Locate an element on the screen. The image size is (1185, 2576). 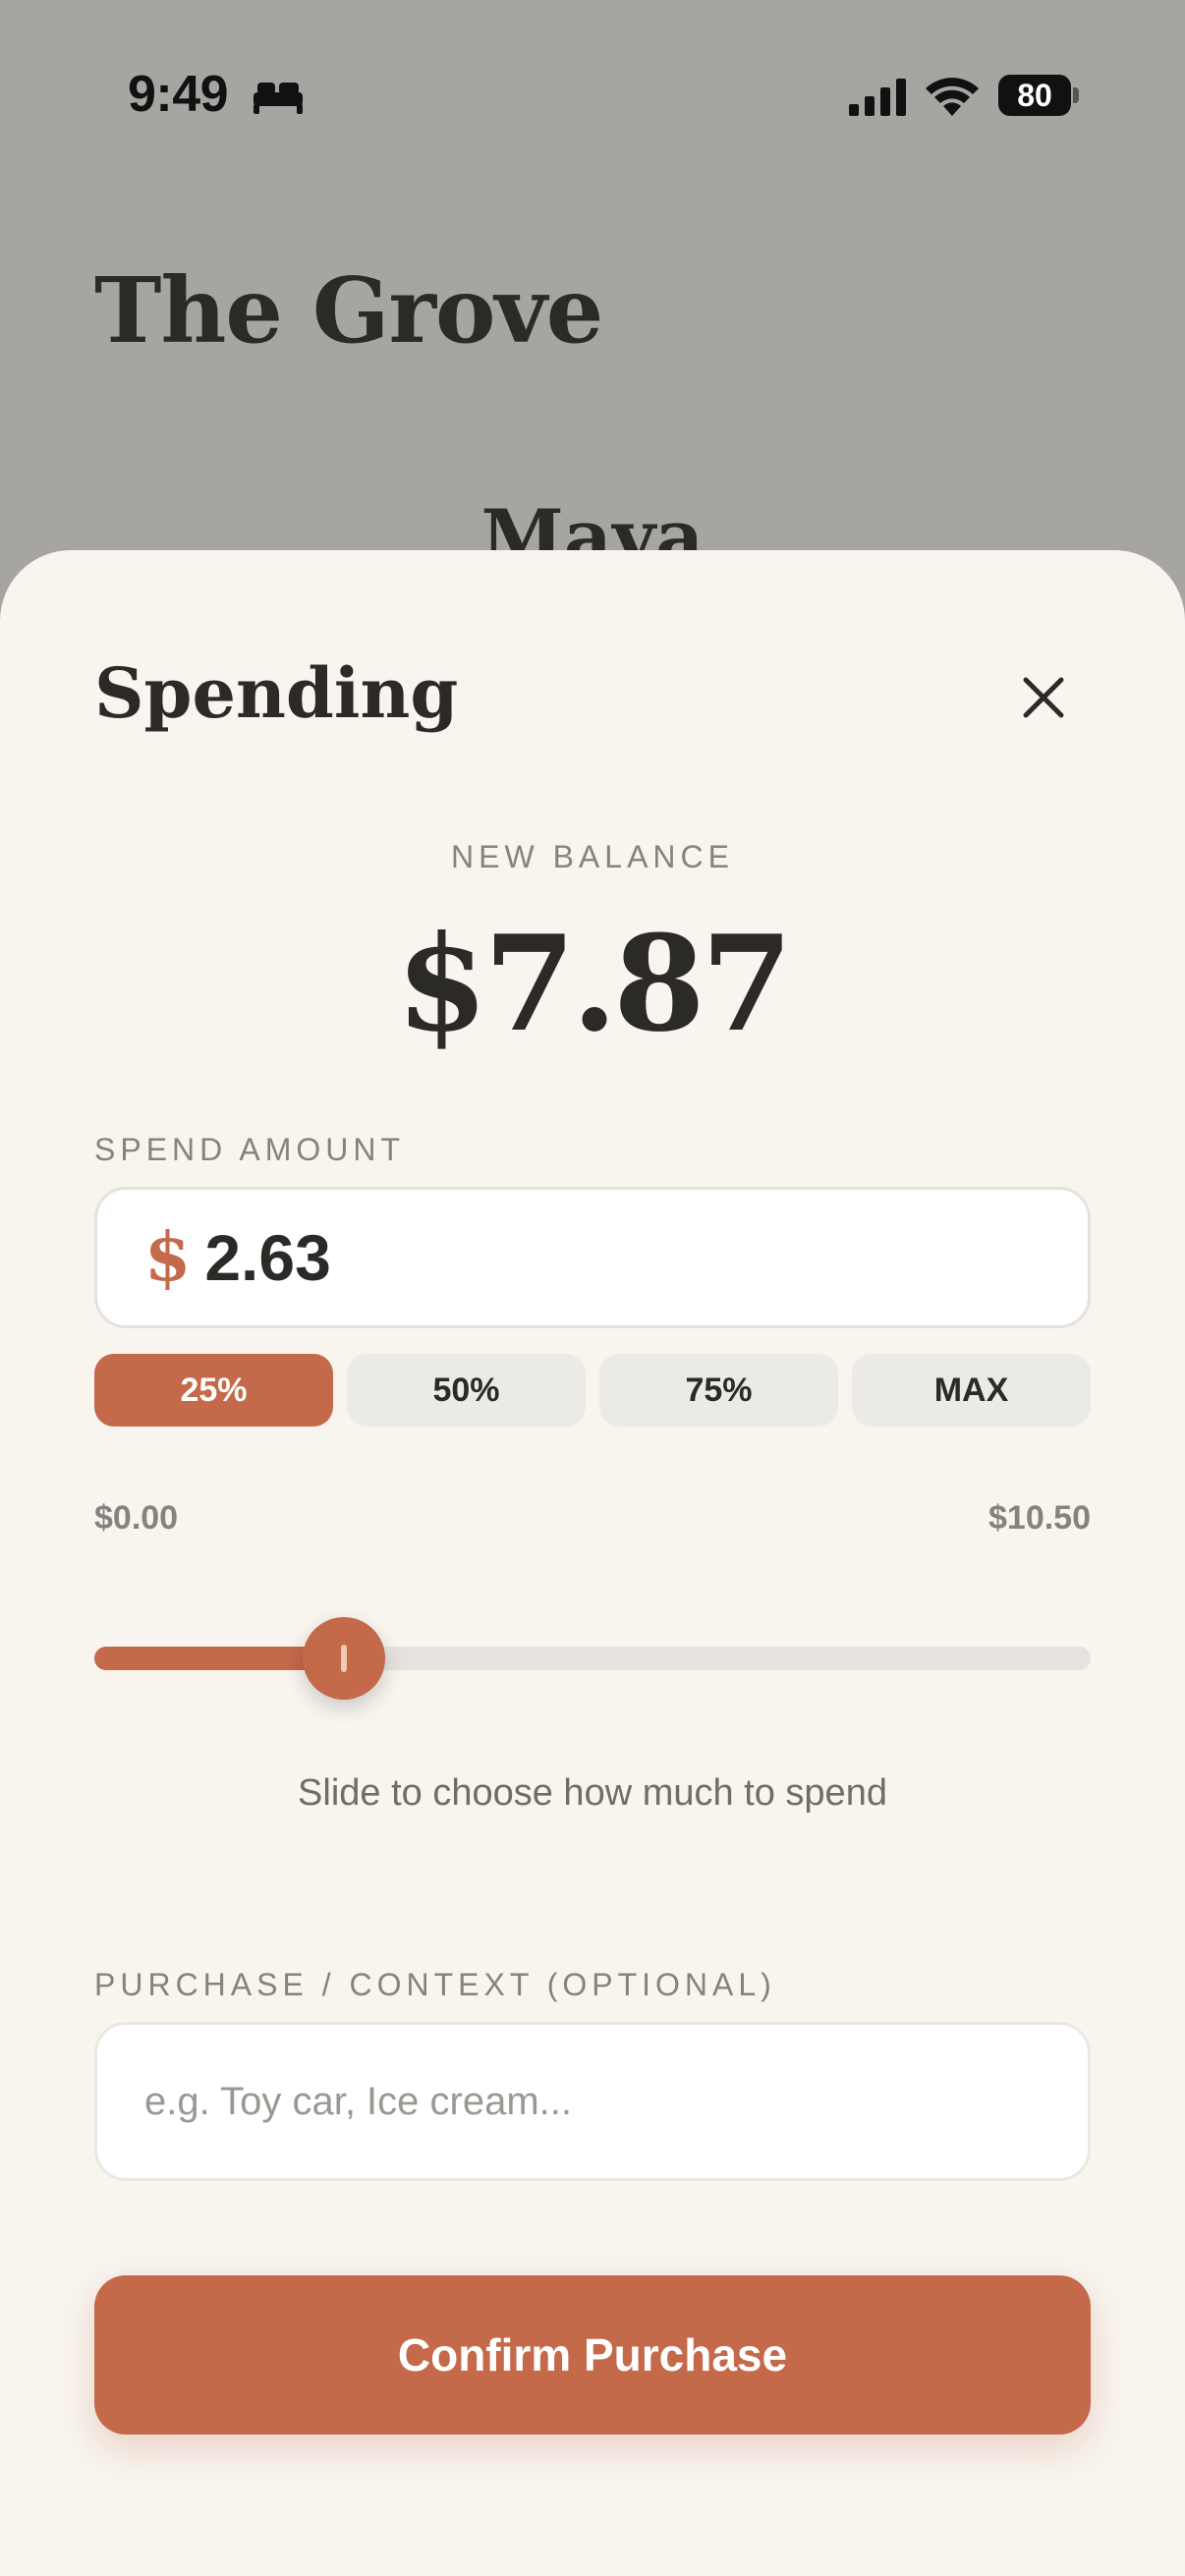
preset-75-button: 75% is located at coordinates (719, 1390).